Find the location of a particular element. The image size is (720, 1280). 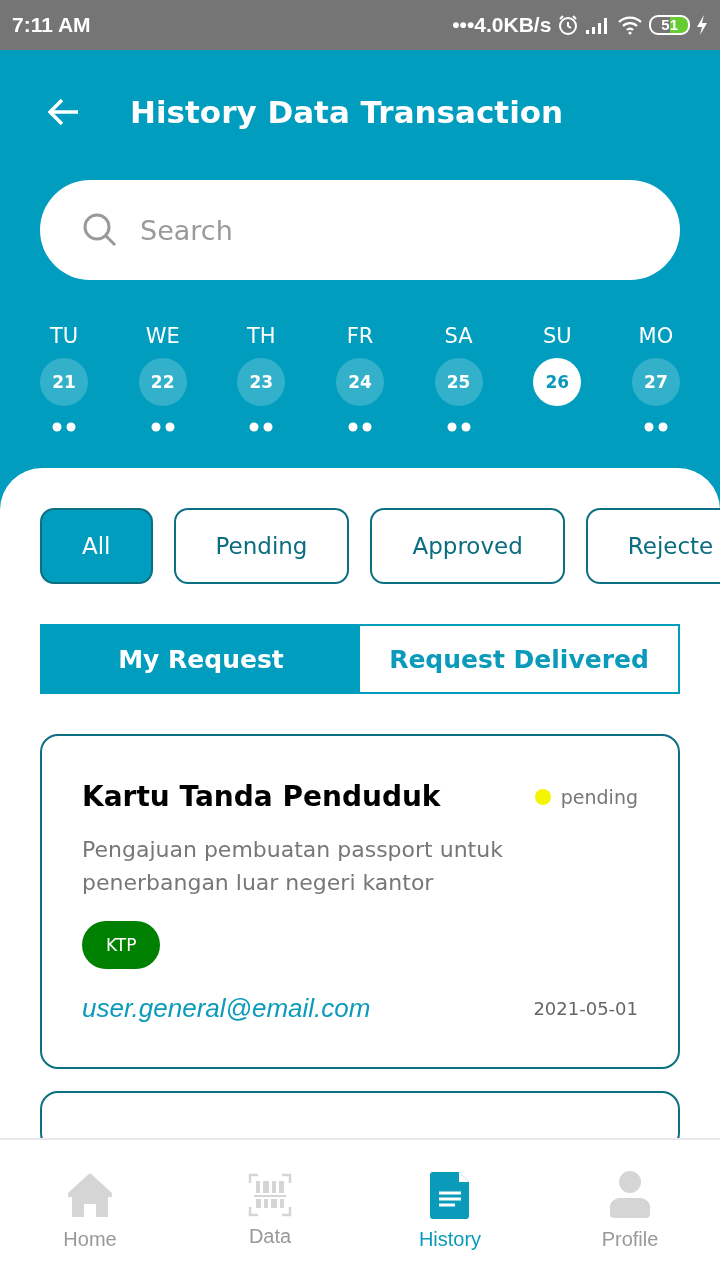

clock: 7:11 AM is located at coordinates (51, 25).